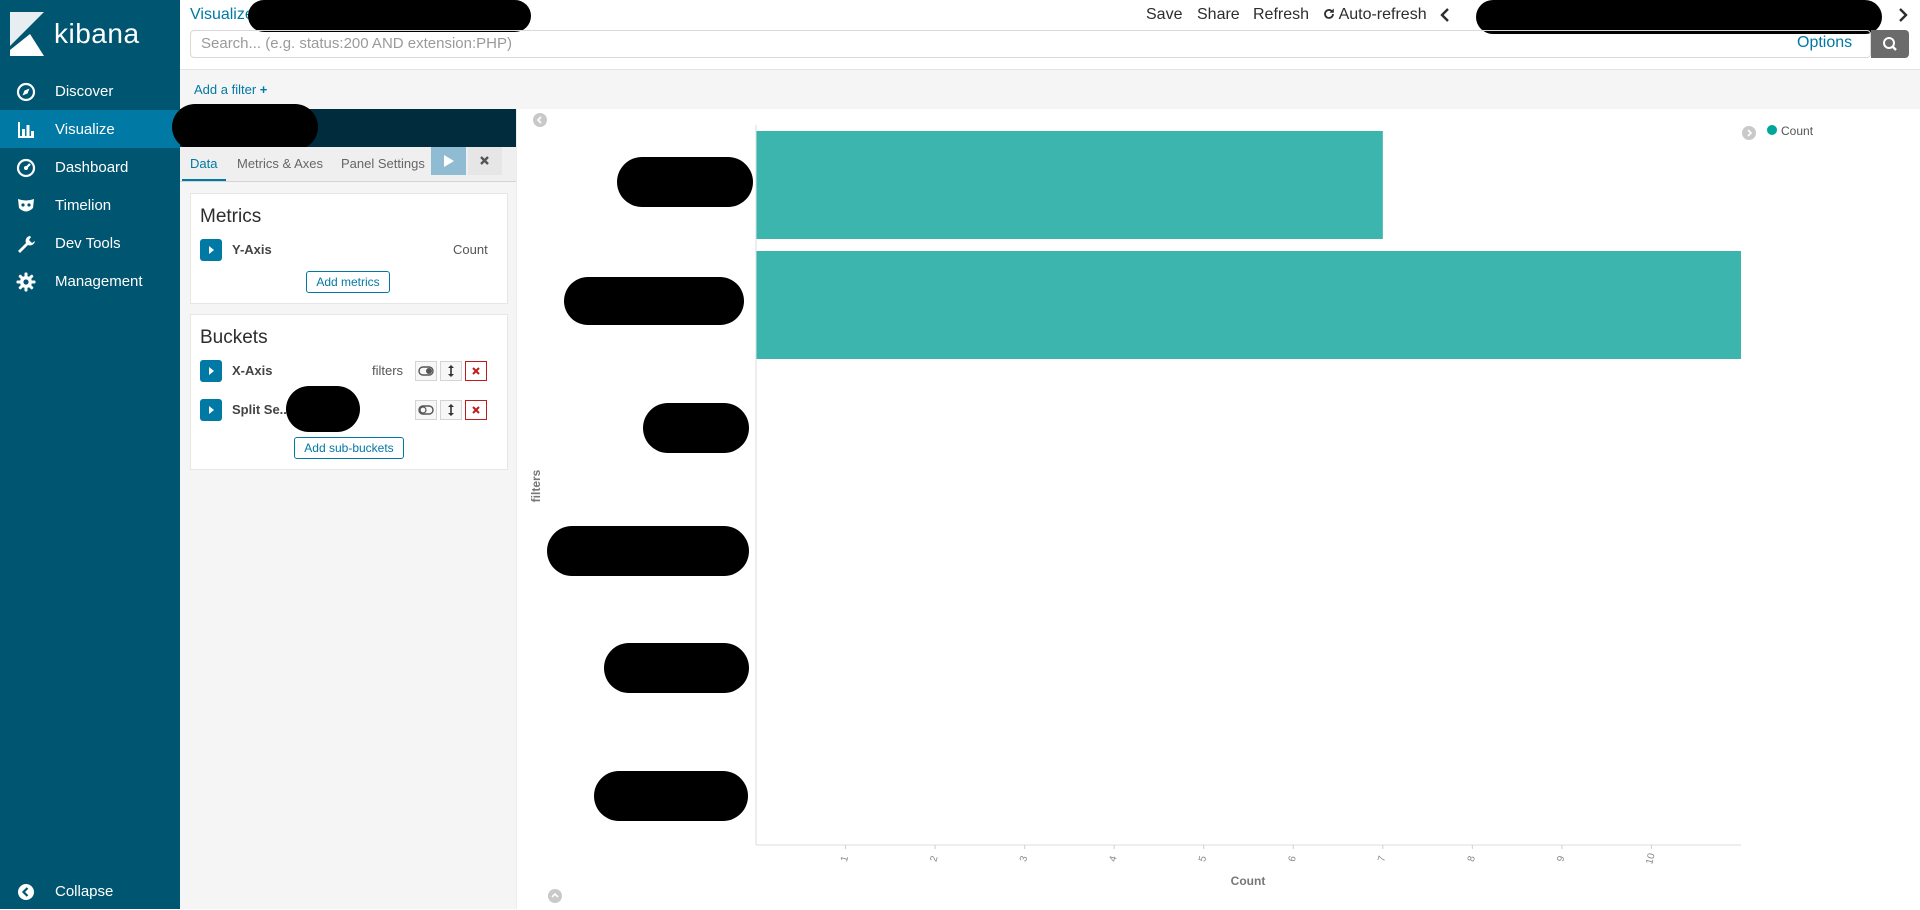 The image size is (1920, 910). Describe the element at coordinates (383, 163) in the screenshot. I see `tab-panel-settings: Panel Settings` at that location.